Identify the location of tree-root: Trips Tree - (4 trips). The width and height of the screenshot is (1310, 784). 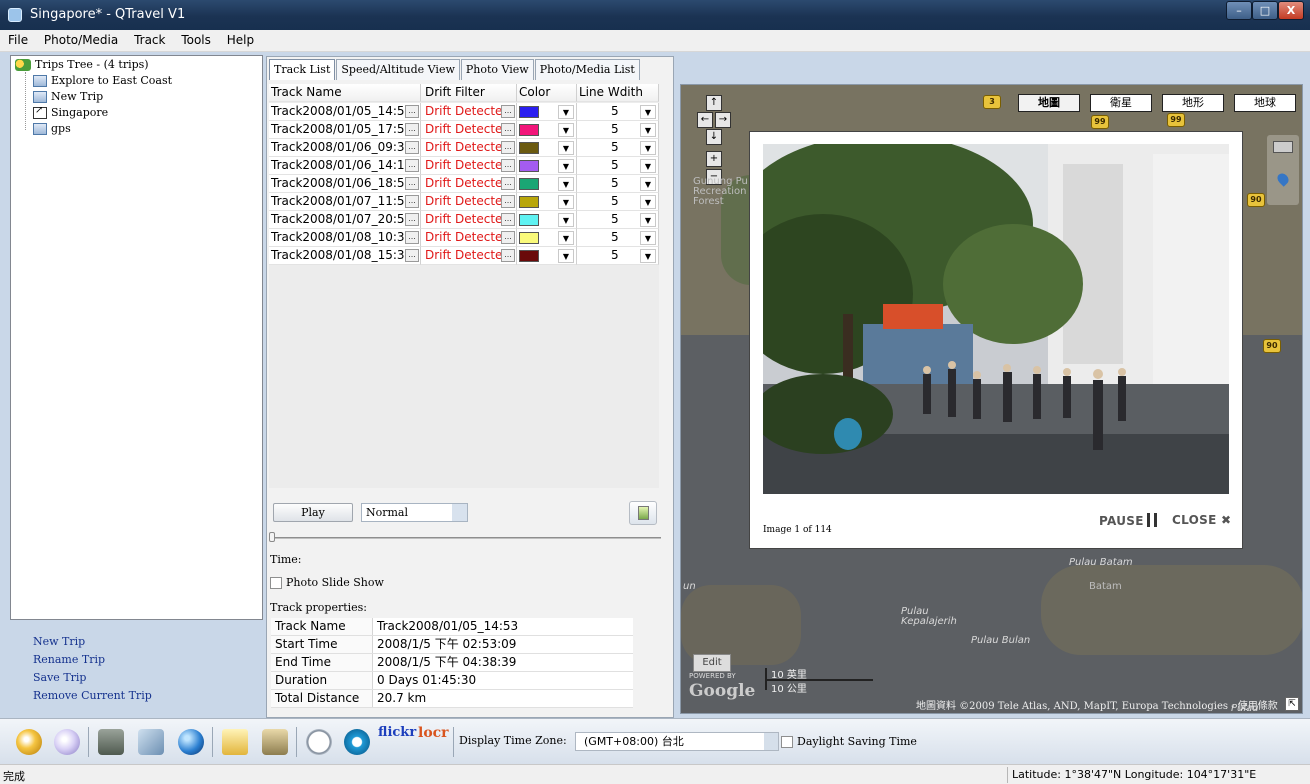
(82, 64).